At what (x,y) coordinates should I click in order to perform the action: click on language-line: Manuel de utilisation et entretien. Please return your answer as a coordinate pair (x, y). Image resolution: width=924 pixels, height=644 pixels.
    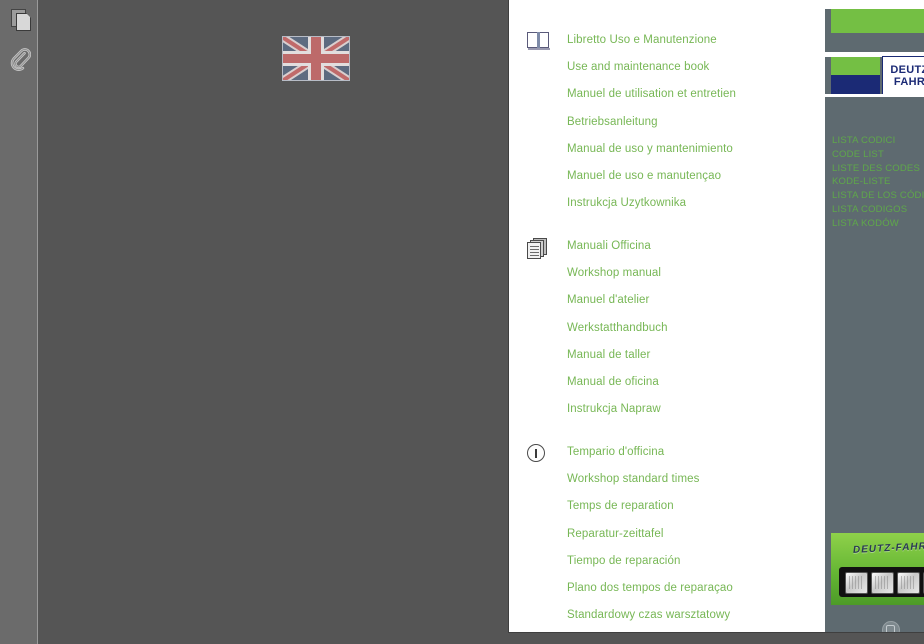
    Looking at the image, I should click on (651, 94).